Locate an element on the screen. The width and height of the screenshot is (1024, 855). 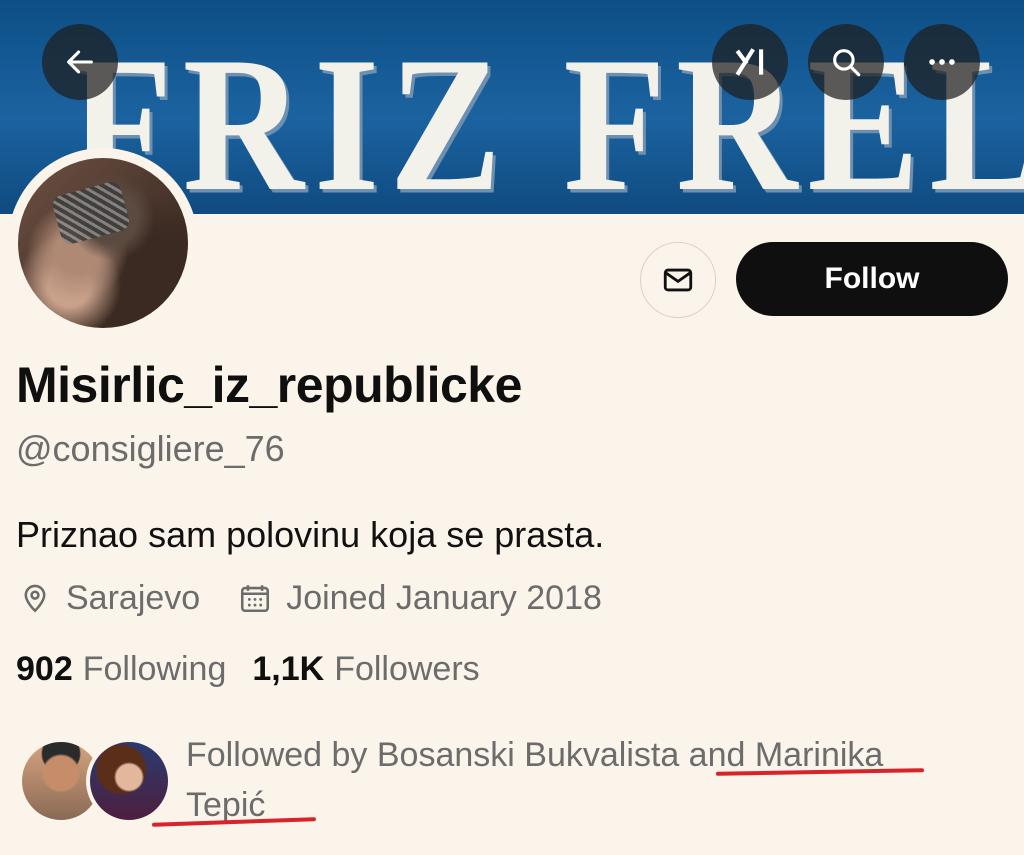
profile-bio: Priznao sam polovinu koja se prasta. is located at coordinates (310, 534).